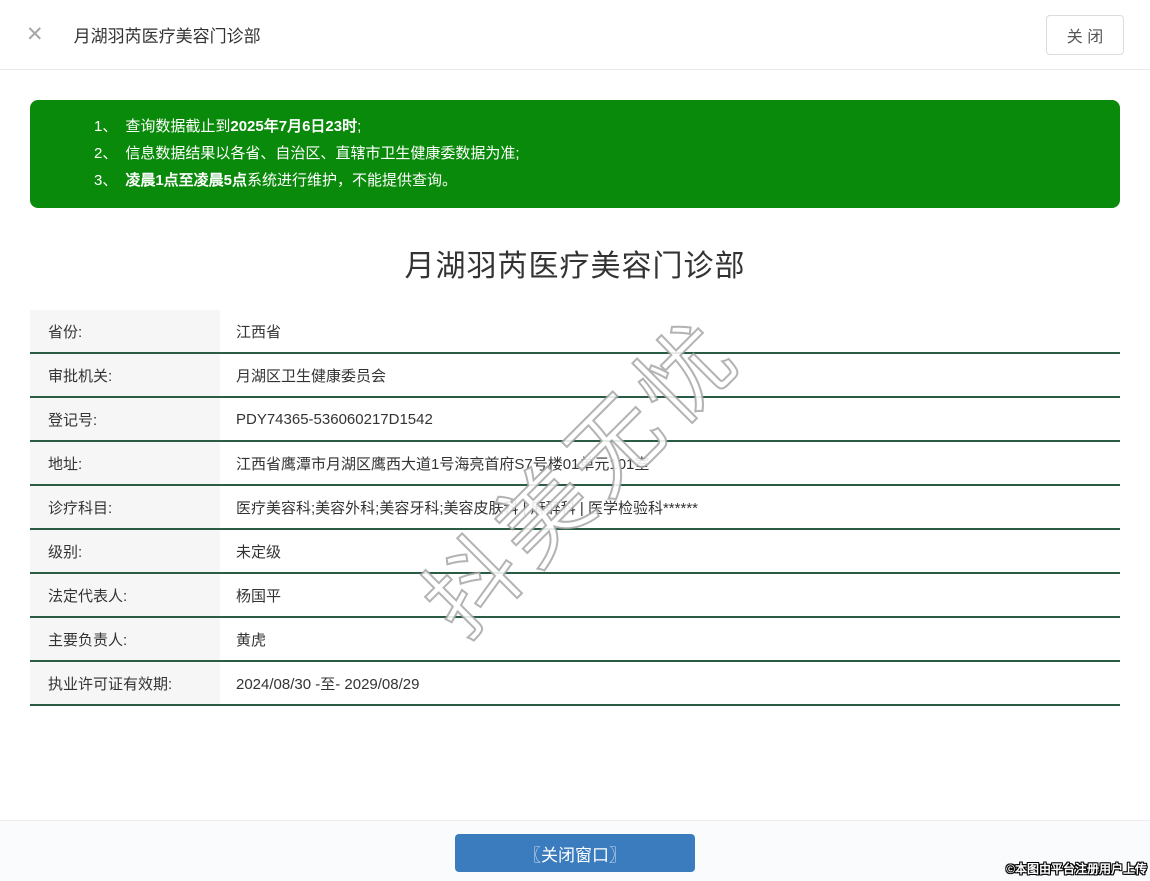 The height and width of the screenshot is (881, 1150). I want to click on close-window-button: 〖关闭窗口〗, so click(575, 853).